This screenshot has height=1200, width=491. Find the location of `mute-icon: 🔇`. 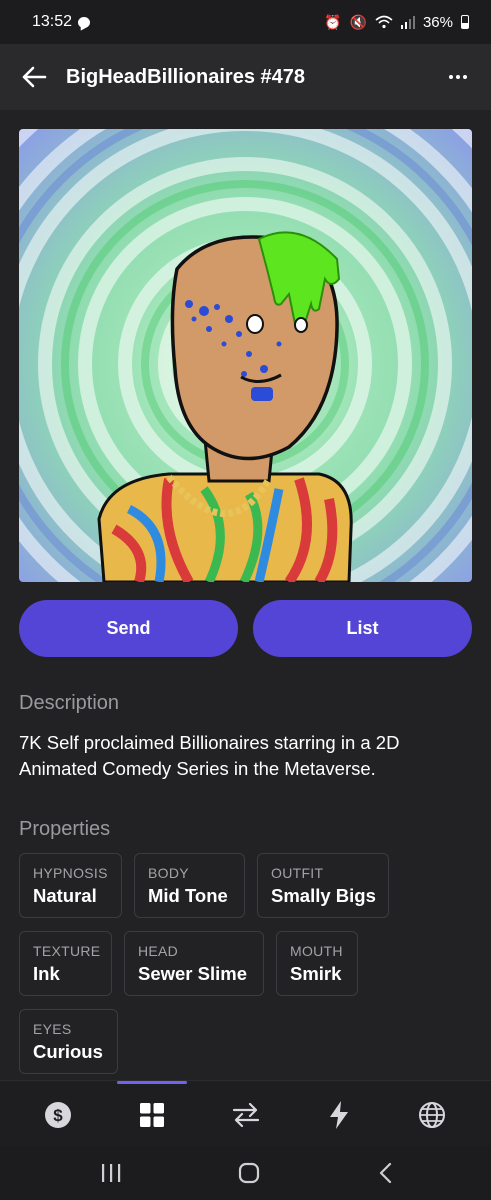

mute-icon: 🔇 is located at coordinates (358, 21).